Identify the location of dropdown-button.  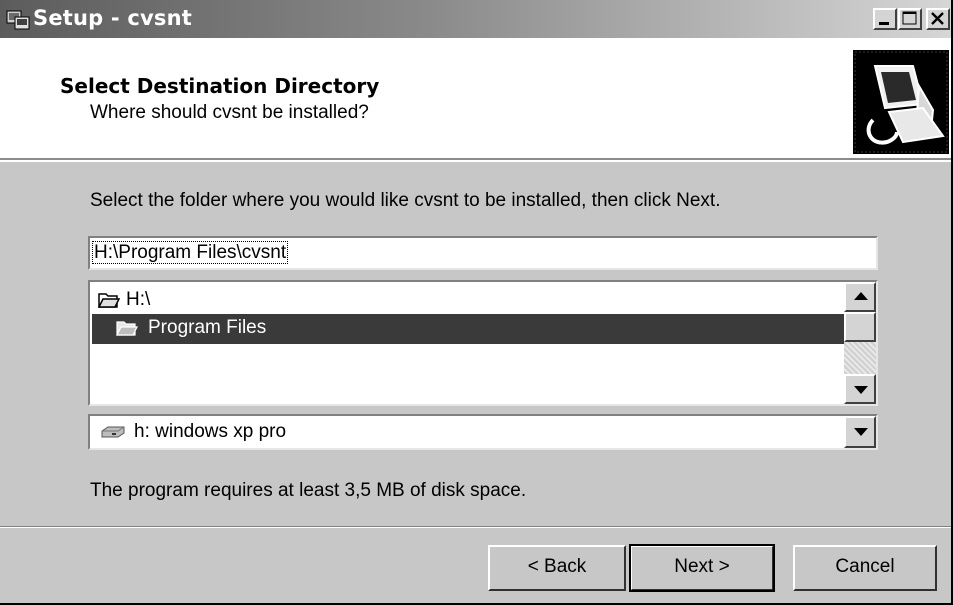
(860, 432).